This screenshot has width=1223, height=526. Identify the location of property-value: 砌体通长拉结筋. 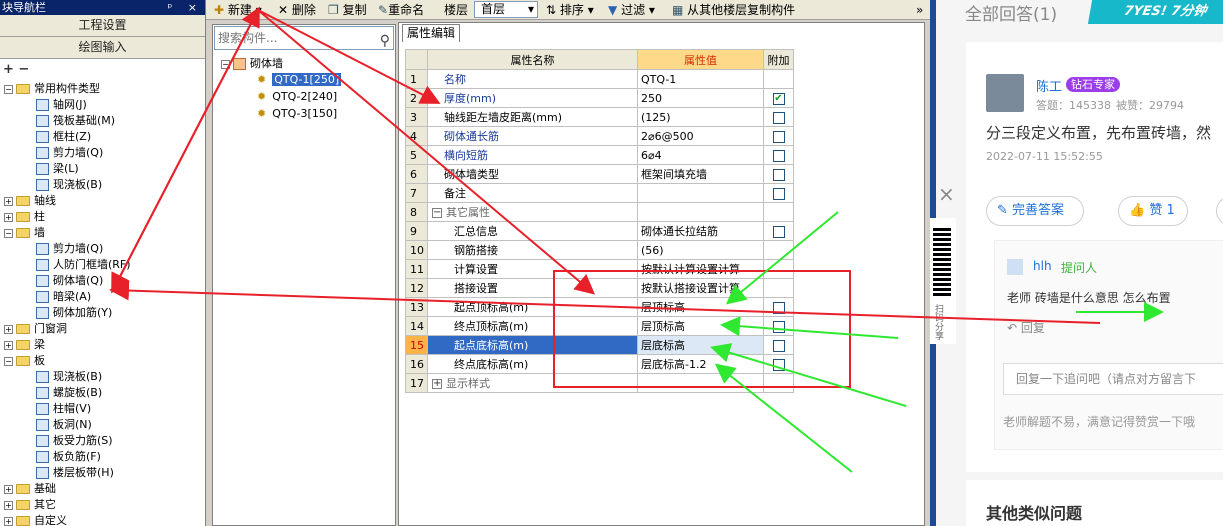
(700, 231).